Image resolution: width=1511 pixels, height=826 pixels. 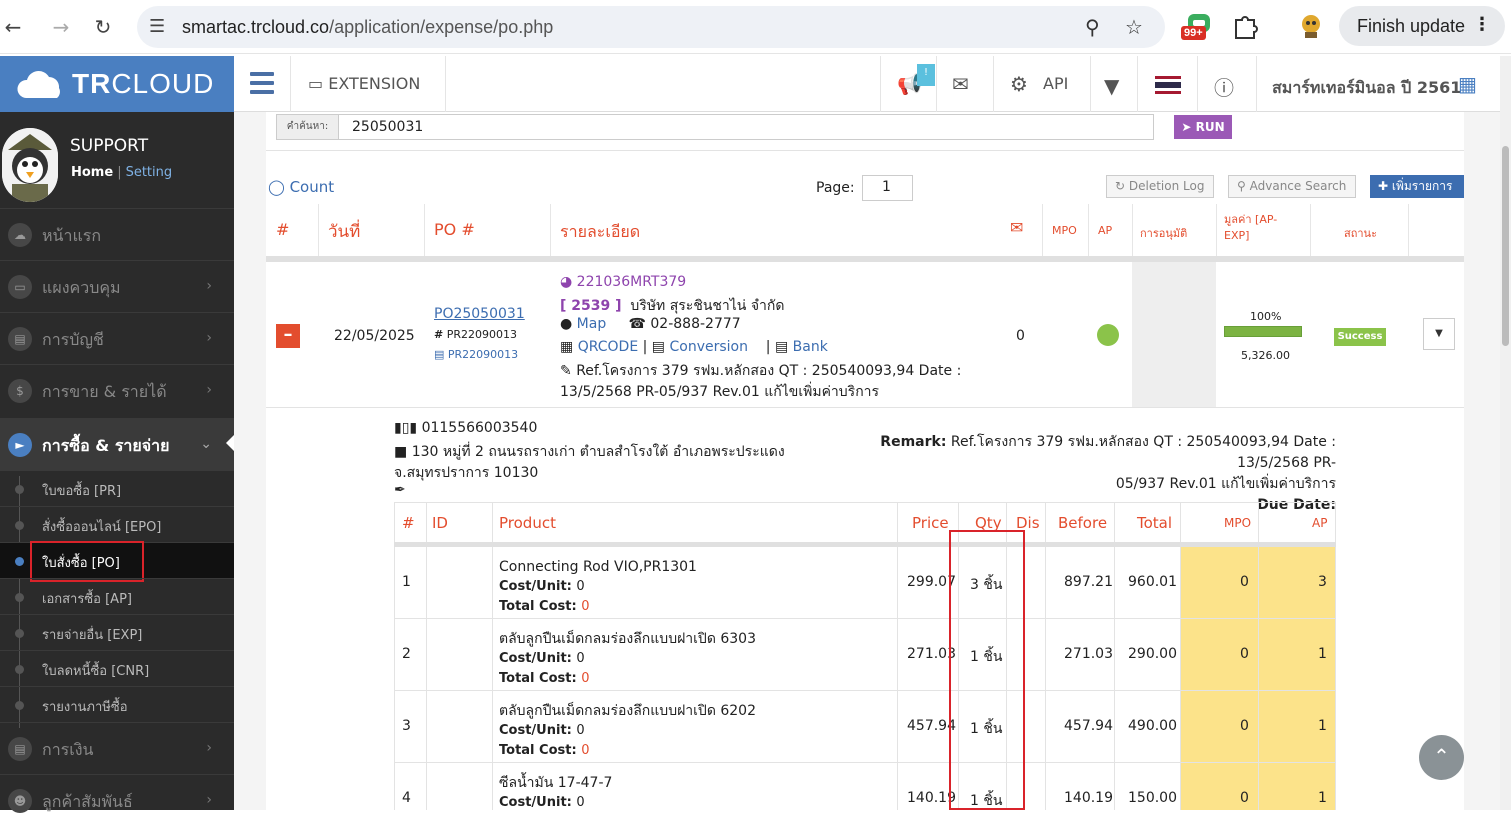 What do you see at coordinates (1422, 26) in the screenshot?
I see `finish-update-button: Finish update ⋮` at bounding box center [1422, 26].